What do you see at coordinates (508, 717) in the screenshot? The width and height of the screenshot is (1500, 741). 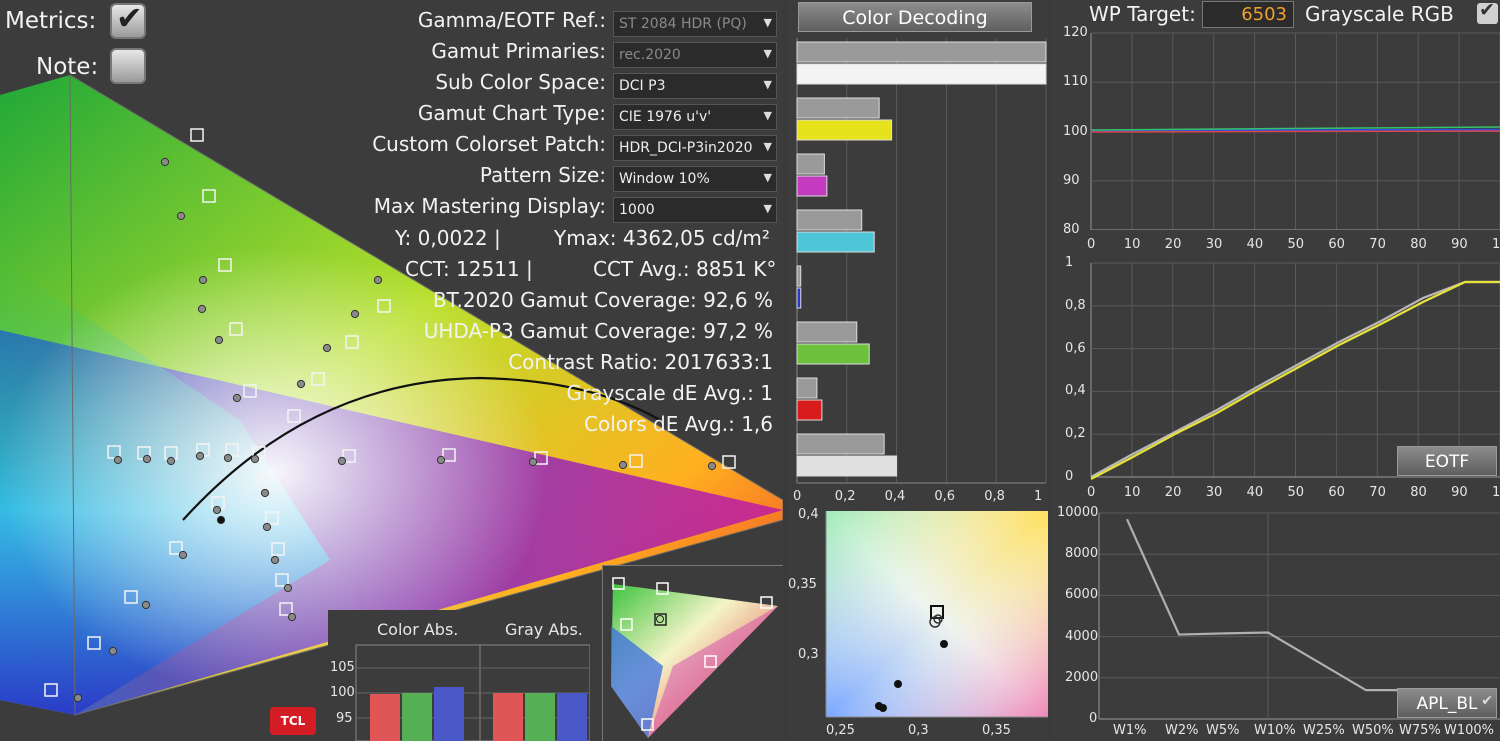 I see `gray-abs-bar-red` at bounding box center [508, 717].